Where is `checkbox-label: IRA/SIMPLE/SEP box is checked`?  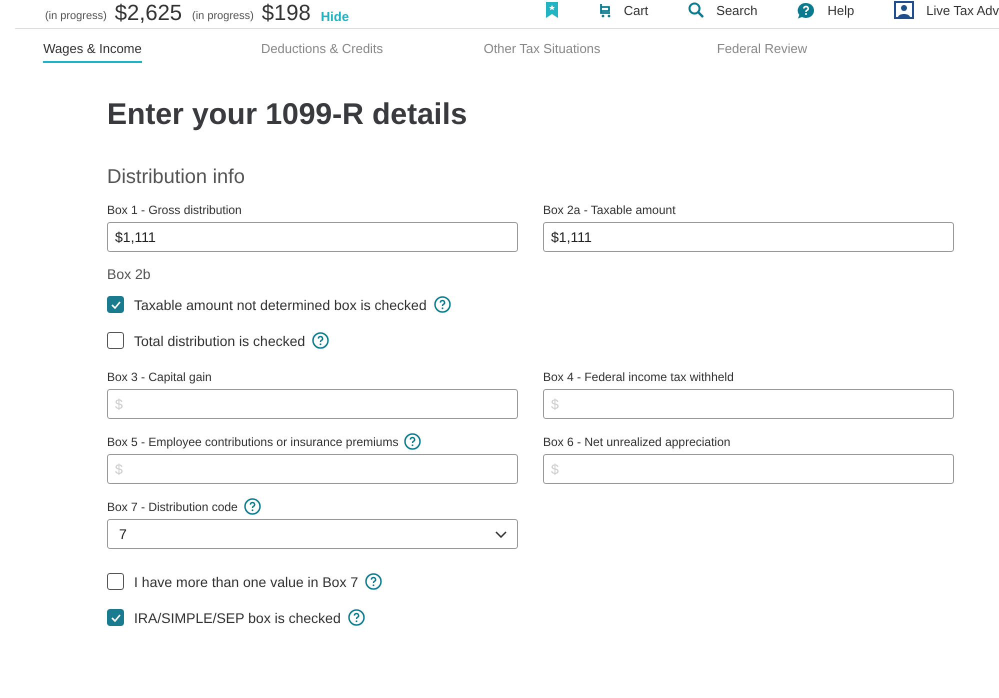 checkbox-label: IRA/SIMPLE/SEP box is checked is located at coordinates (237, 618).